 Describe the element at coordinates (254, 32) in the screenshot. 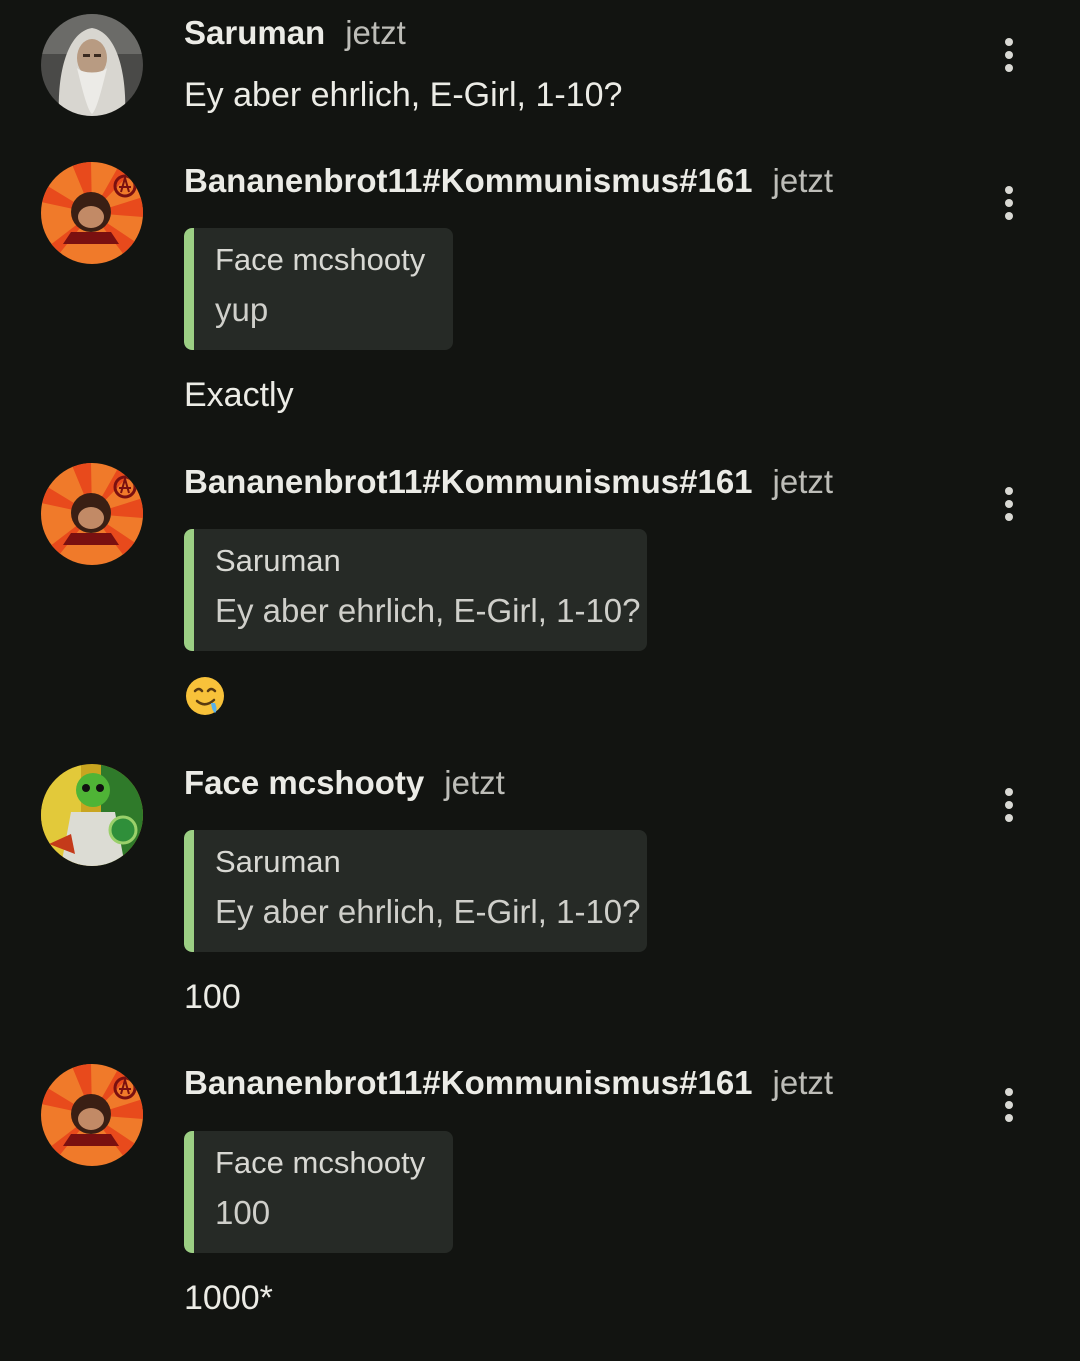

I see `author-name: Saruman` at that location.